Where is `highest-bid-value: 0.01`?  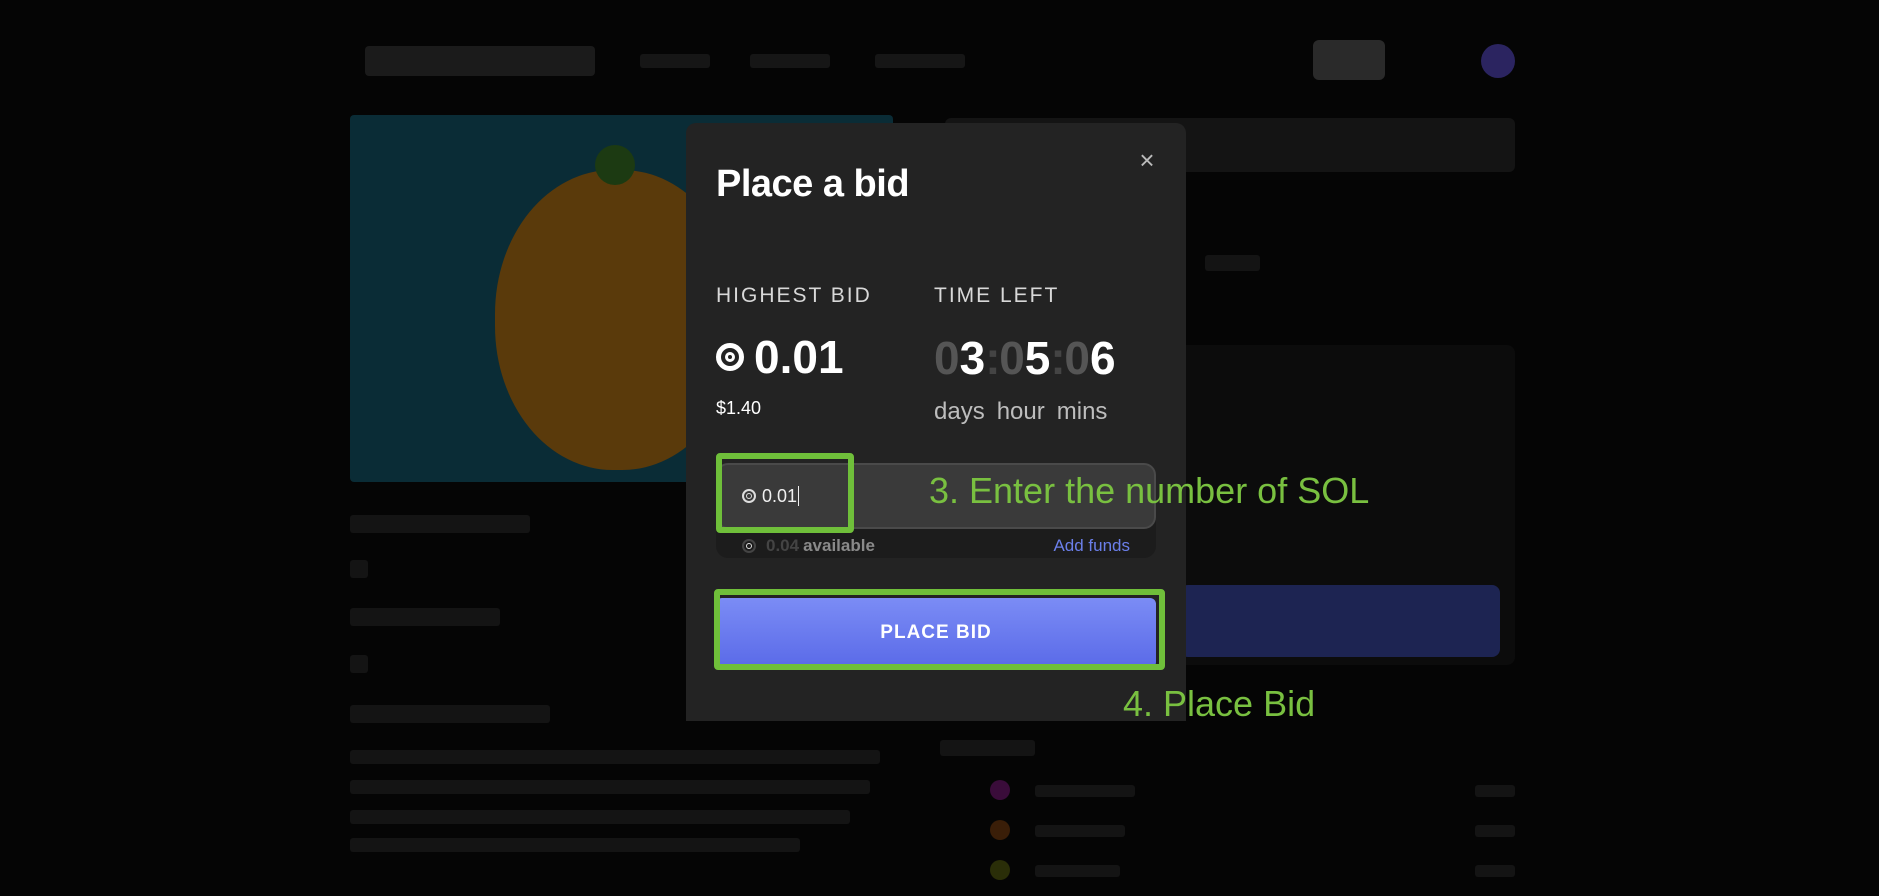 highest-bid-value: 0.01 is located at coordinates (780, 357).